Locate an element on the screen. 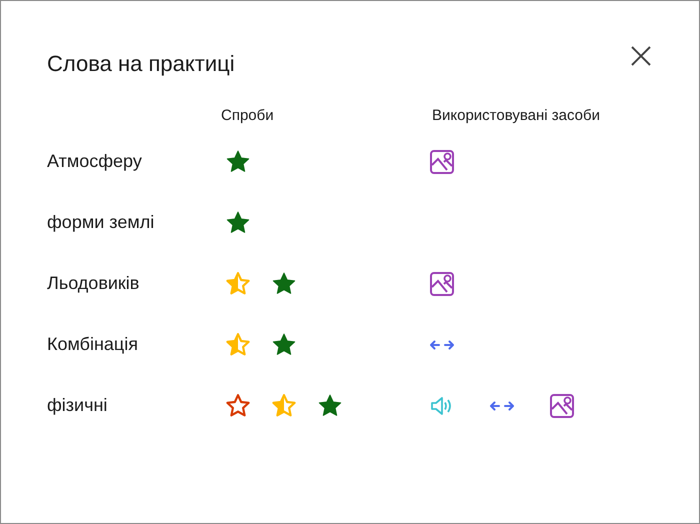 Image resolution: width=700 pixels, height=524 pixels. word-label: фізичні is located at coordinates (77, 405).